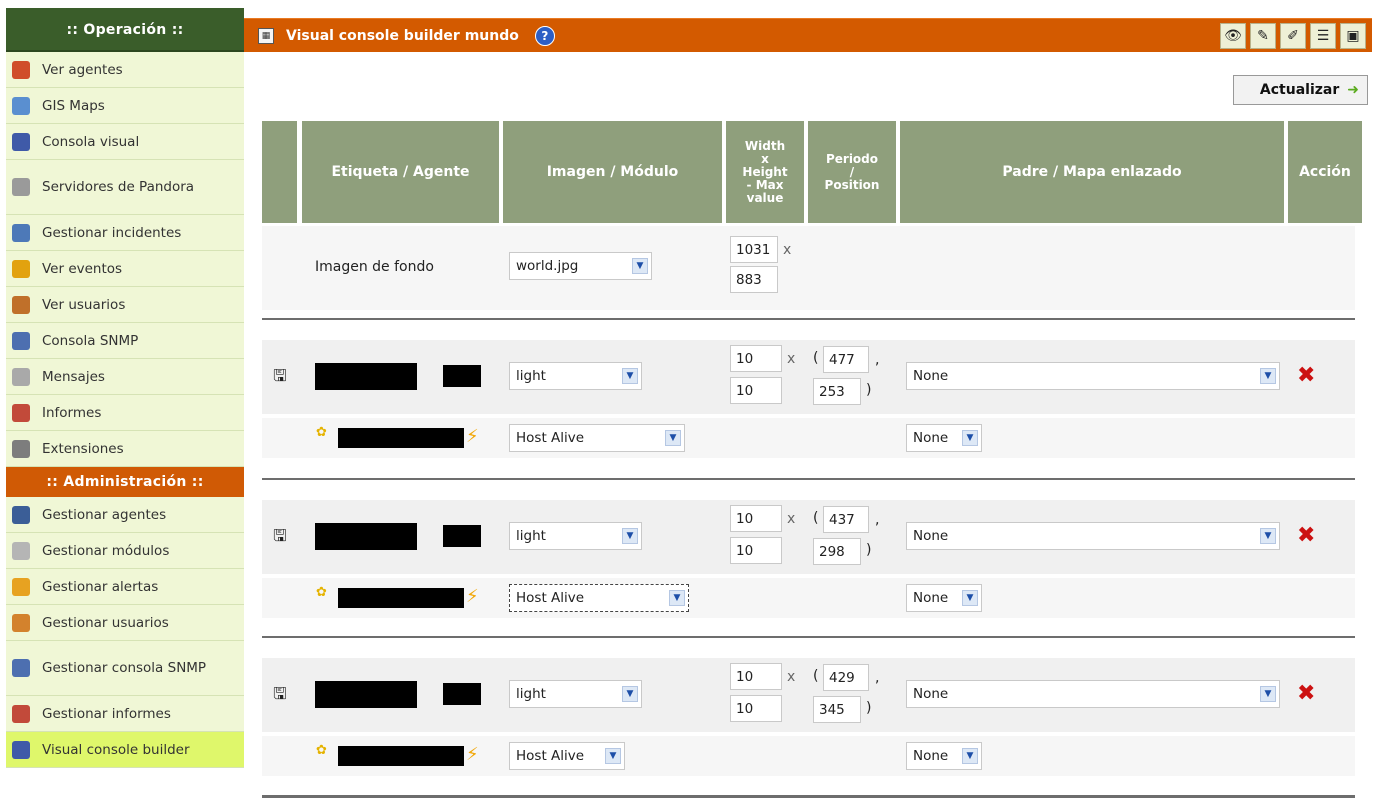 The width and height of the screenshot is (1375, 798). Describe the element at coordinates (279, 172) in the screenshot. I see `header-icon-column` at that location.